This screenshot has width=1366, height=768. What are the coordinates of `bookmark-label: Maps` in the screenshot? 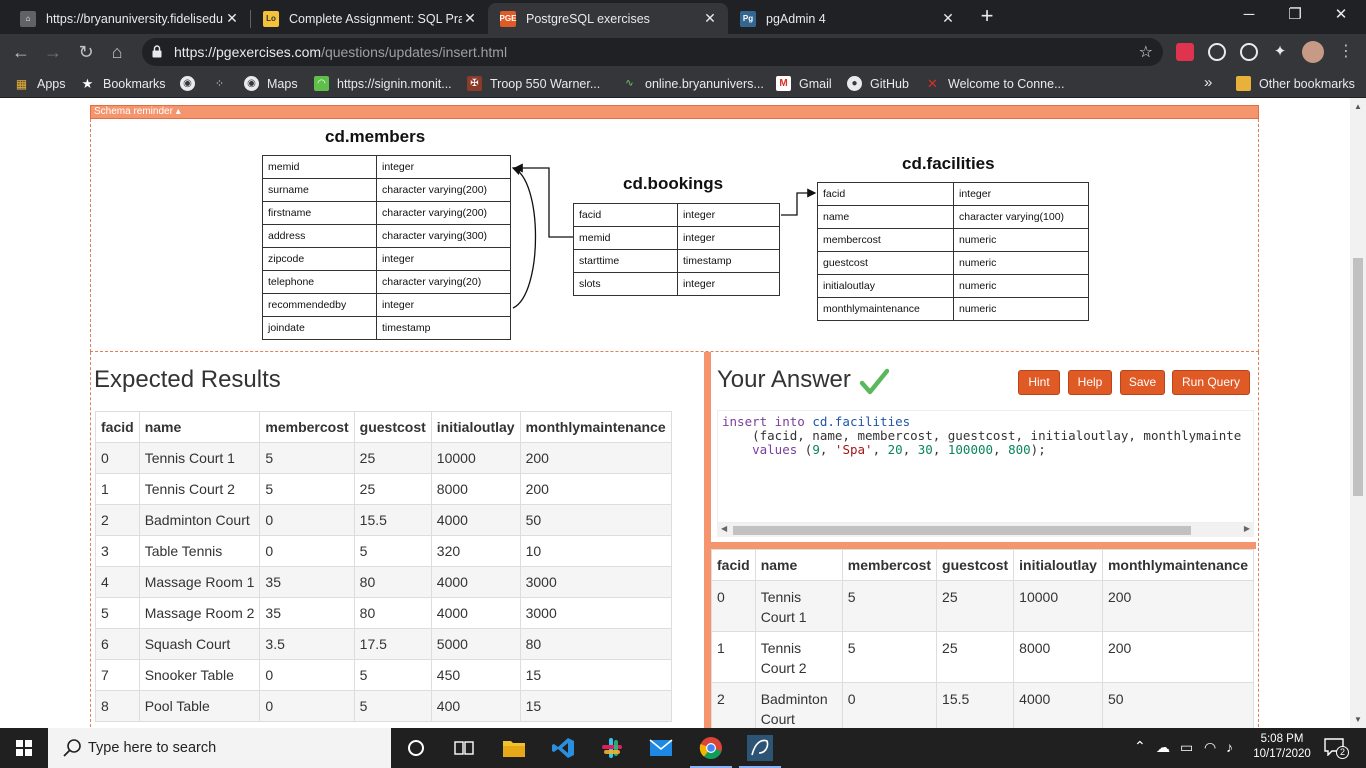 It's located at (282, 83).